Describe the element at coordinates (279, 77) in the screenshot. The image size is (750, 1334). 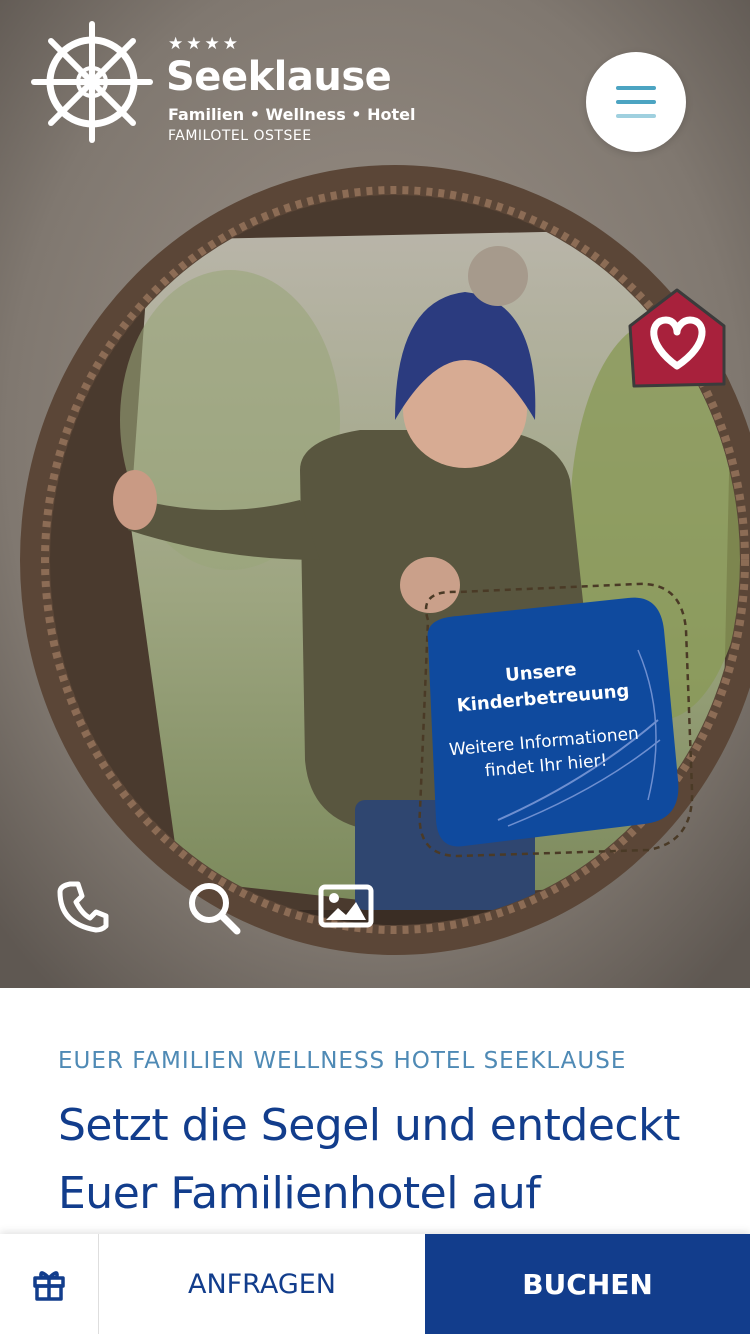
I see `brand-name: Seeklause` at that location.